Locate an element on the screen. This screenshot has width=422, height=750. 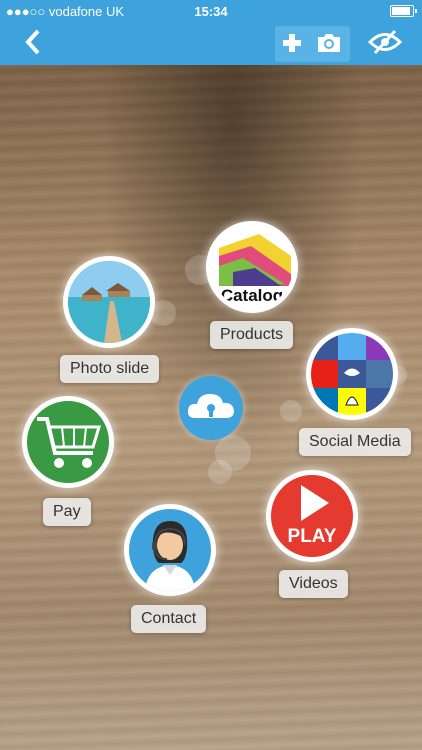
contact-button is located at coordinates (170, 550).